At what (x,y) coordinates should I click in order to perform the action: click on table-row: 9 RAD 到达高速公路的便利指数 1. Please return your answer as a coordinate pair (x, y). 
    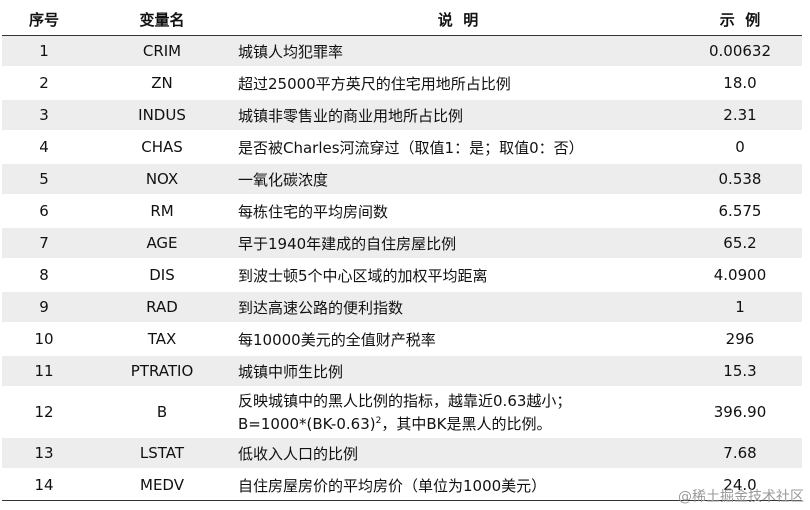
    Looking at the image, I should click on (402, 308).